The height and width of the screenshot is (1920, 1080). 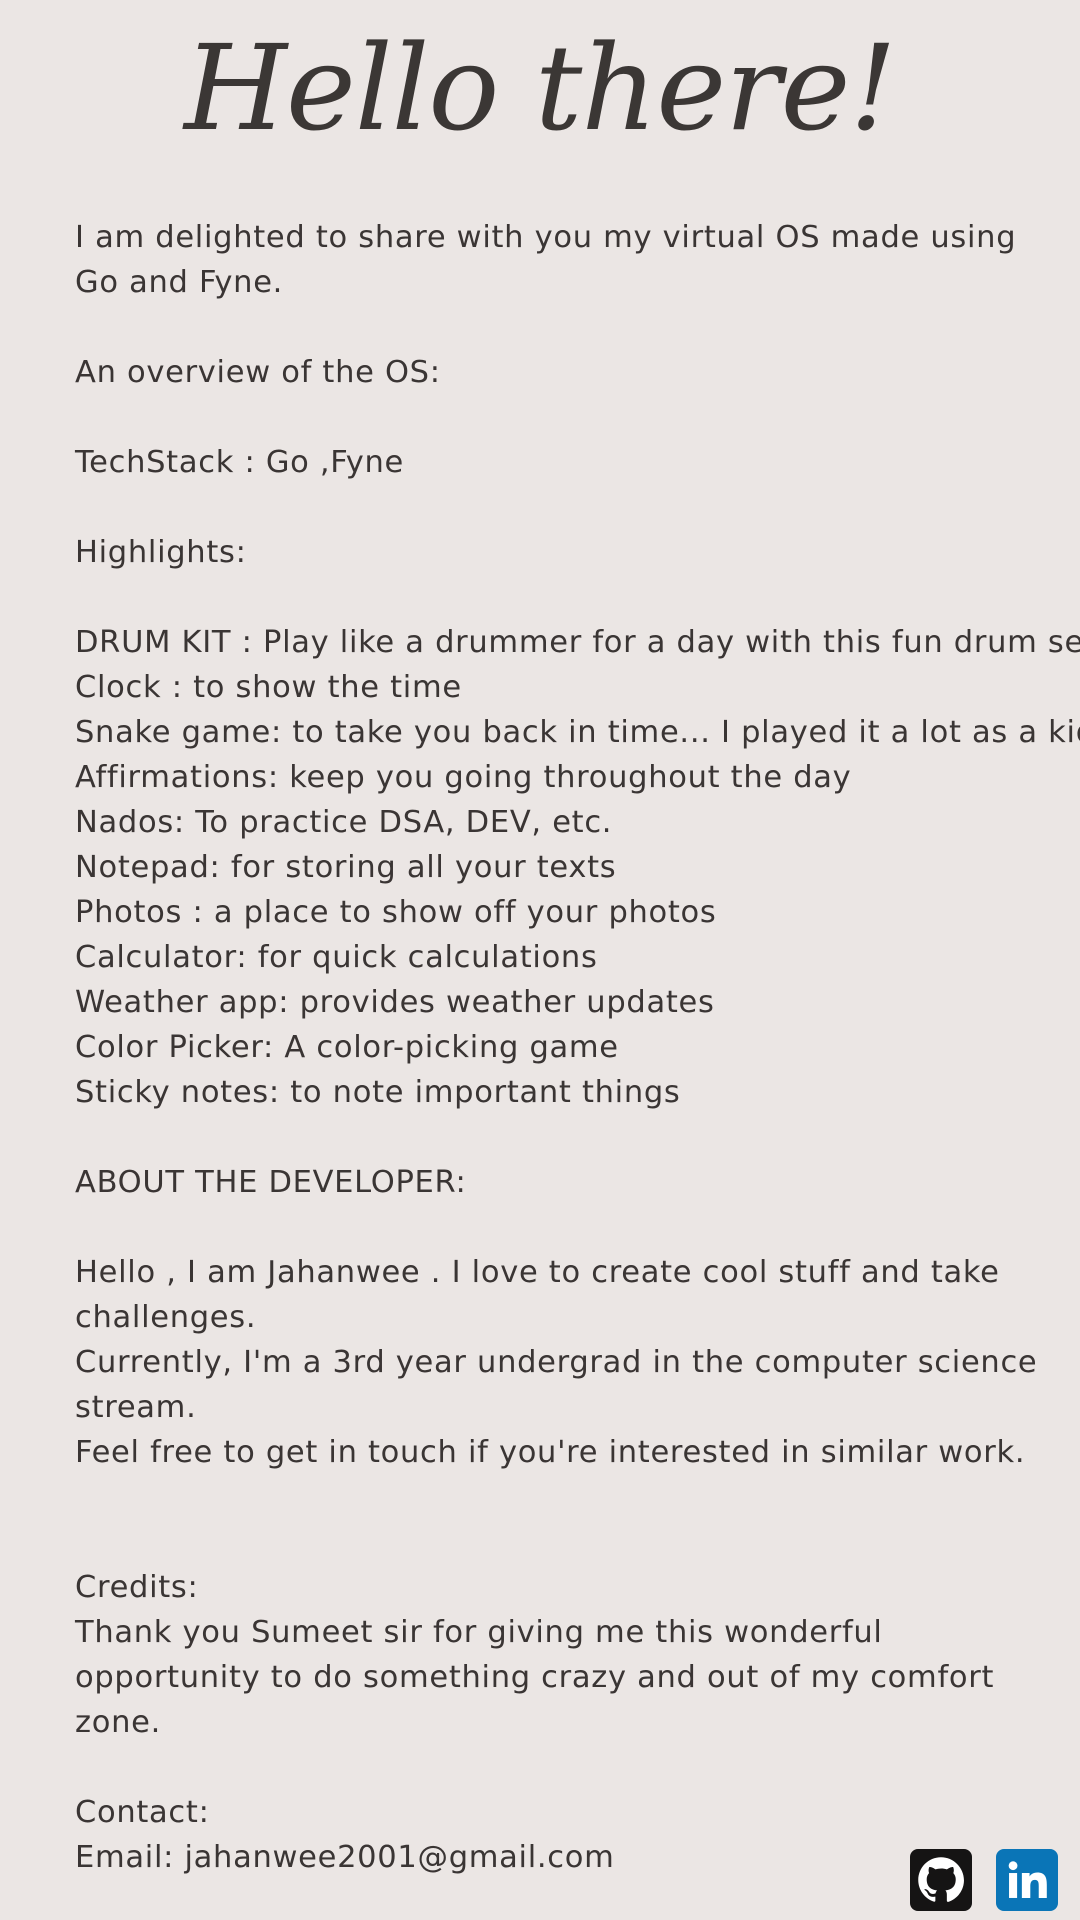 What do you see at coordinates (161, 552) in the screenshot?
I see `highlights-heading: Highlights:` at bounding box center [161, 552].